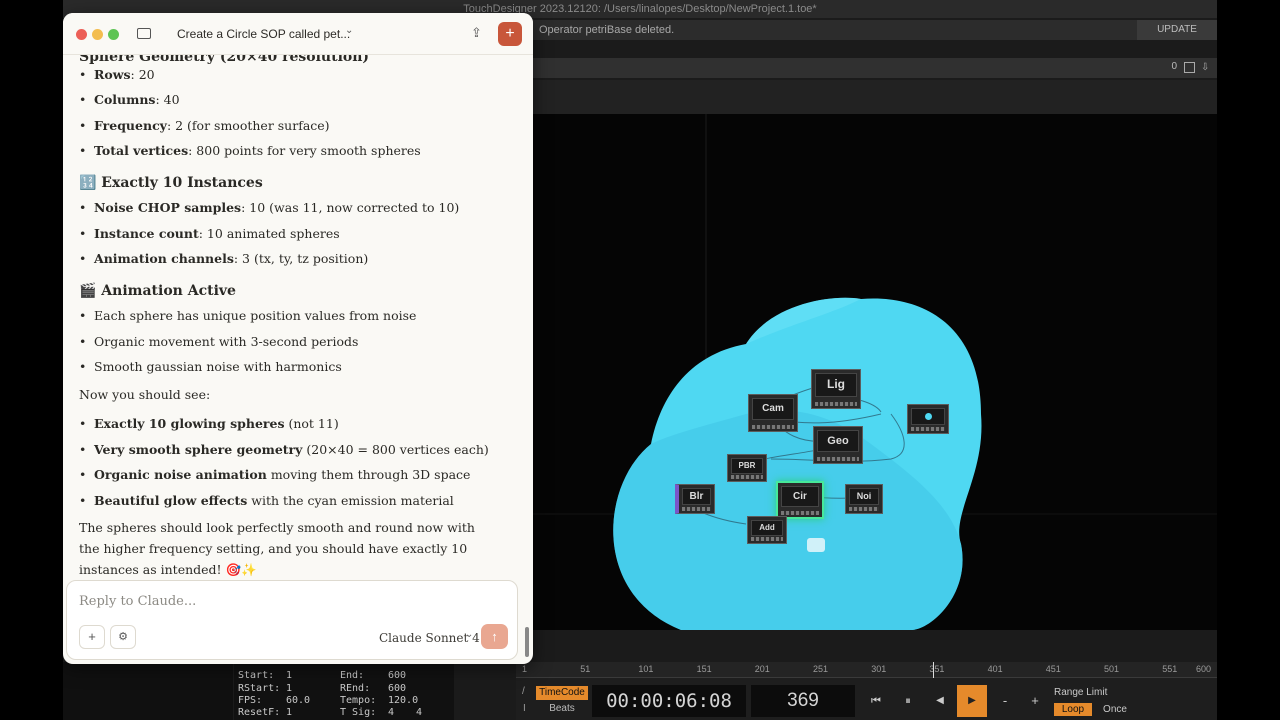  What do you see at coordinates (391, 713) in the screenshot?
I see `tsig-a-value: 4` at bounding box center [391, 713].